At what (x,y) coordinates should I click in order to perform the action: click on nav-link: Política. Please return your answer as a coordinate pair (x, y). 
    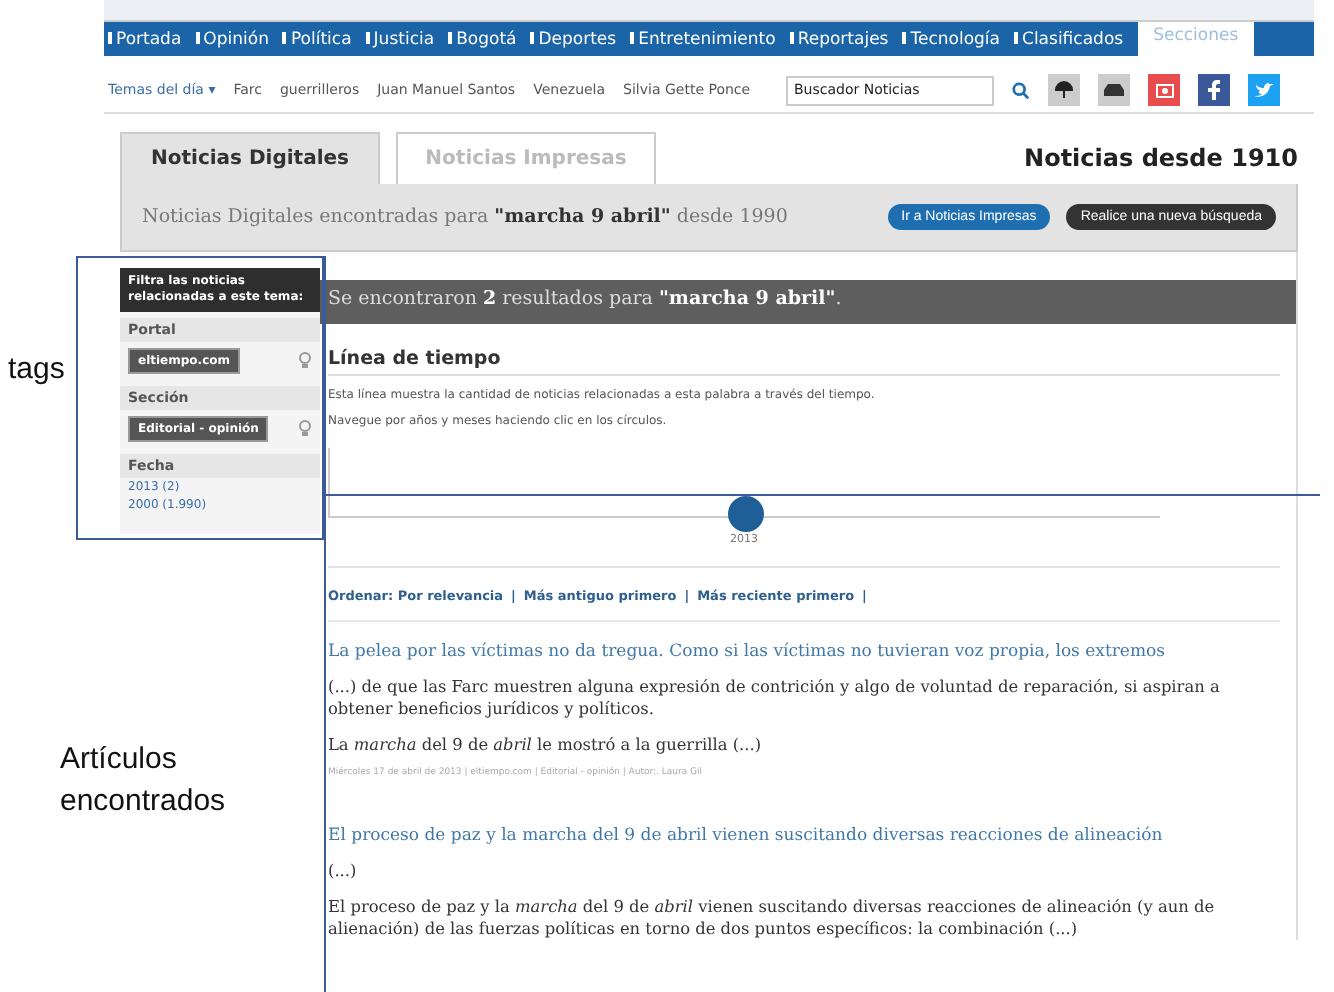
    Looking at the image, I should click on (317, 39).